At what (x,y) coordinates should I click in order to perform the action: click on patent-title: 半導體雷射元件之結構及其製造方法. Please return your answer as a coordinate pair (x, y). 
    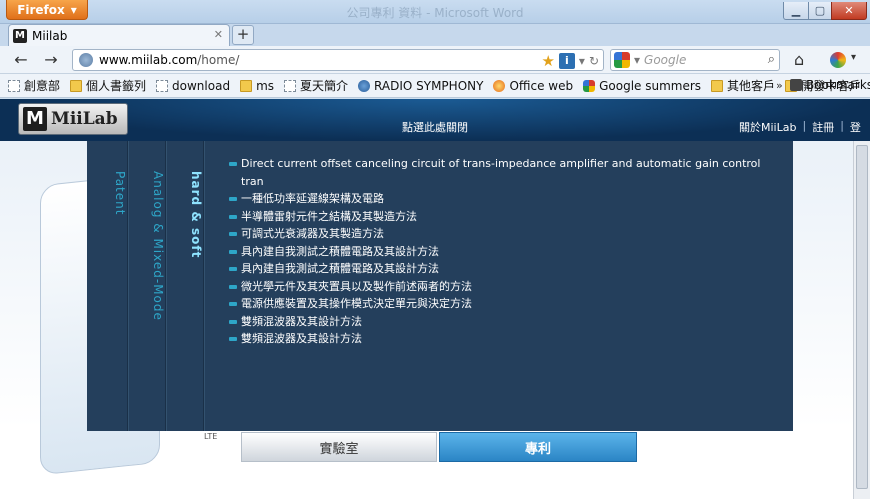
    Looking at the image, I should click on (329, 216).